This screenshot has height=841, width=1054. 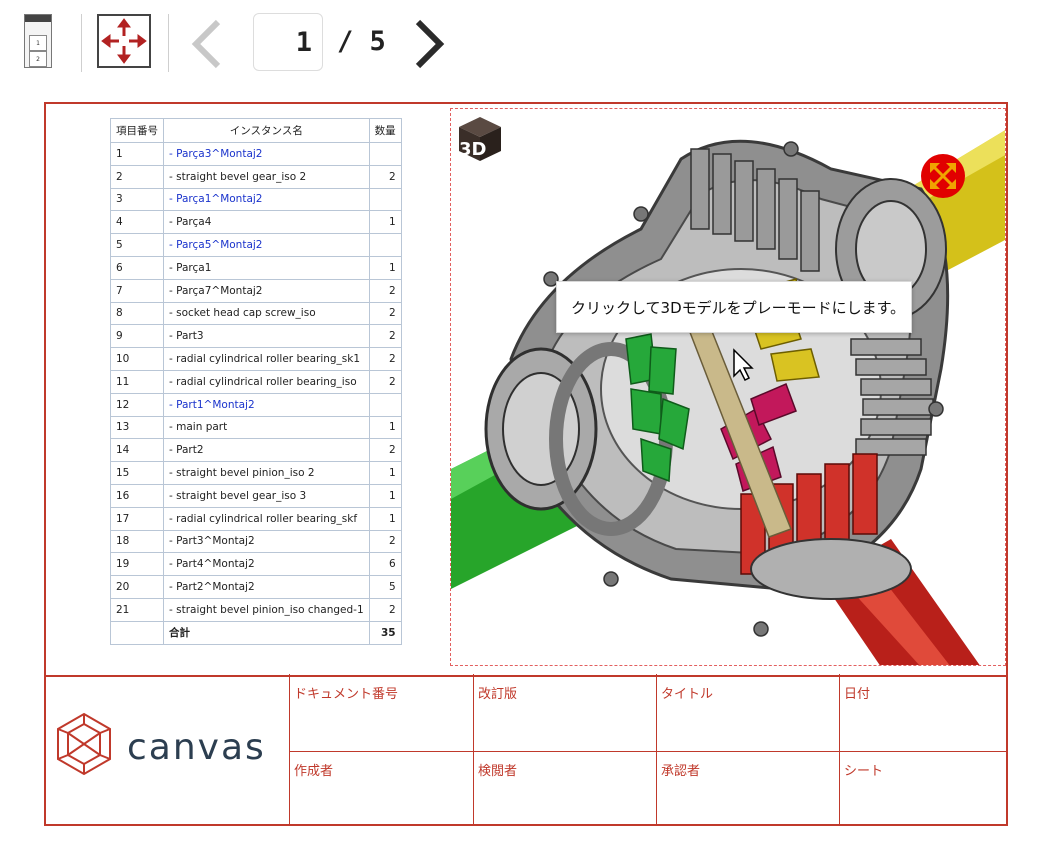 I want to click on table-row: 18- Part3^Montaj2 2, so click(x=256, y=541).